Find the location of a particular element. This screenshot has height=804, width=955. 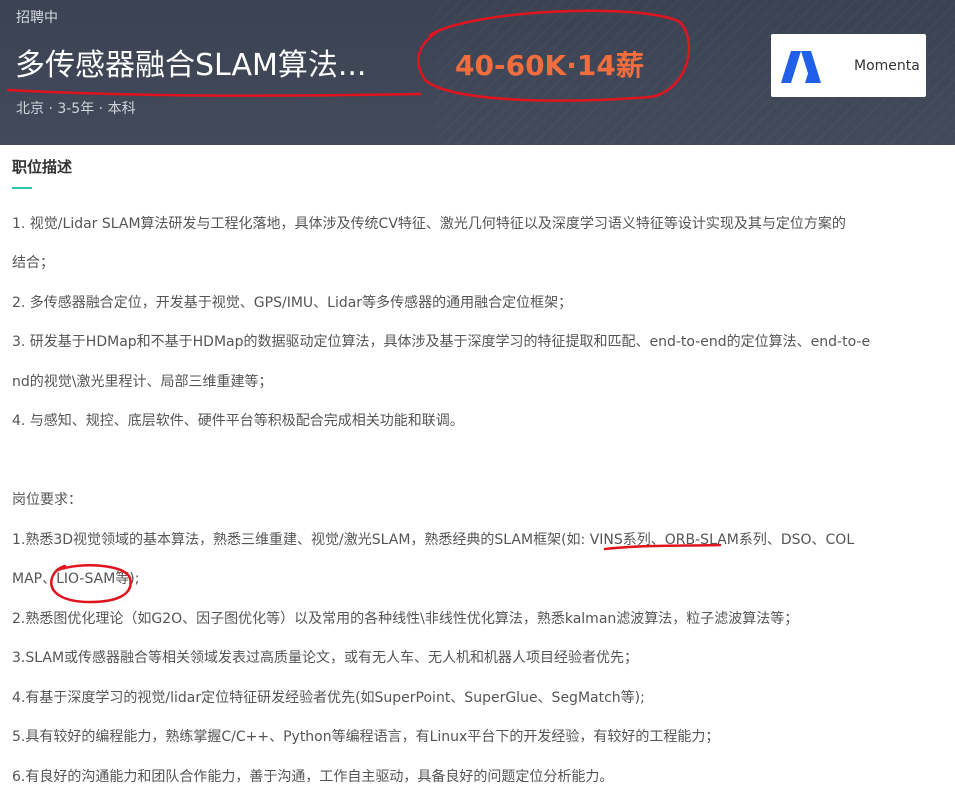

company-name: Momenta is located at coordinates (887, 66).